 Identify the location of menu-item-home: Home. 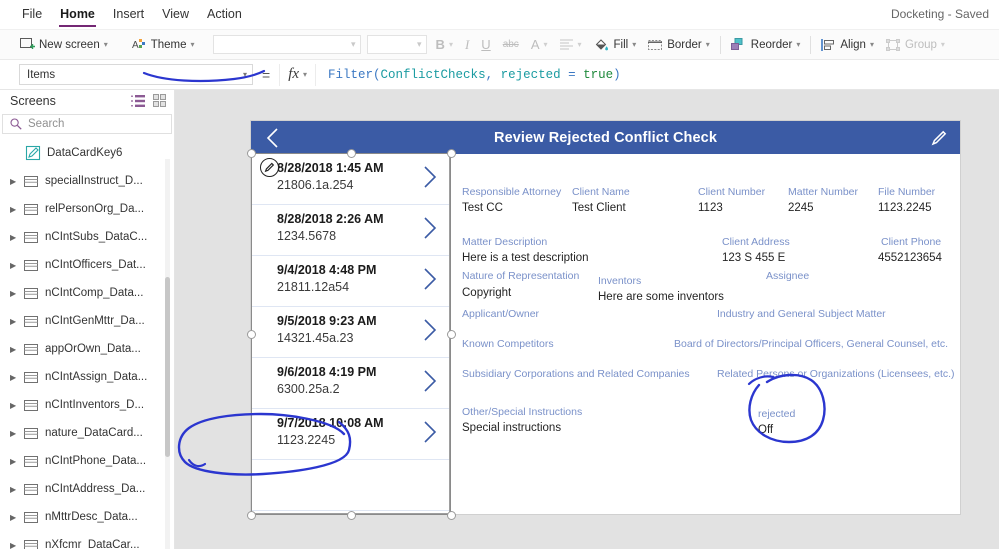
(77, 14).